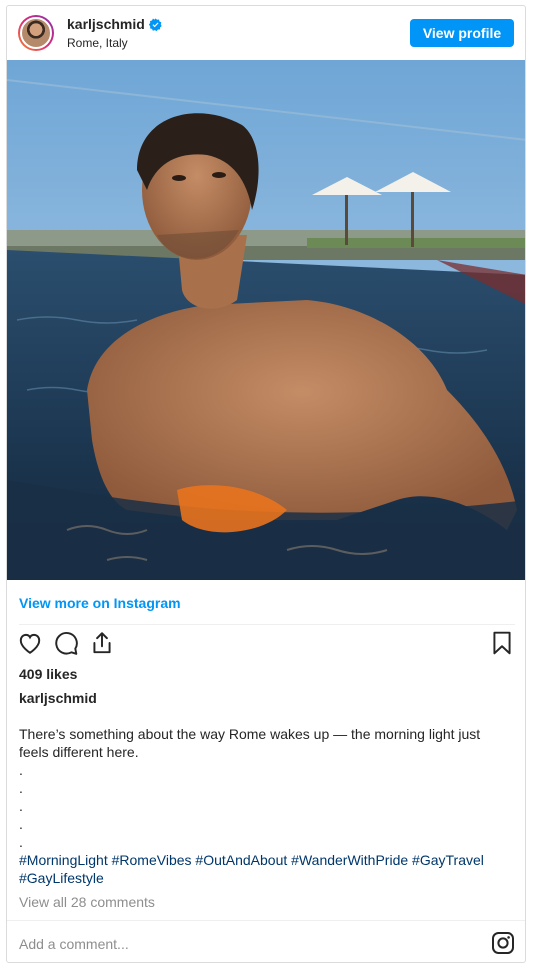 The width and height of the screenshot is (534, 970). Describe the element at coordinates (63, 860) in the screenshot. I see `hashtag-link: #MorningLight` at that location.